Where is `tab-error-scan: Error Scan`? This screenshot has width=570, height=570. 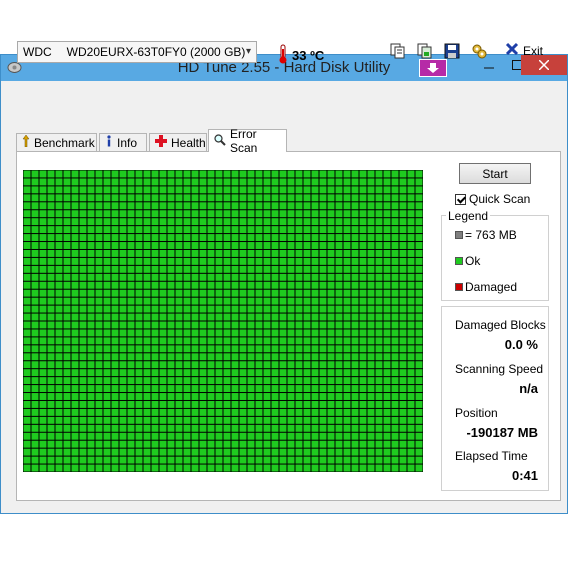 tab-error-scan: Error Scan is located at coordinates (247, 141).